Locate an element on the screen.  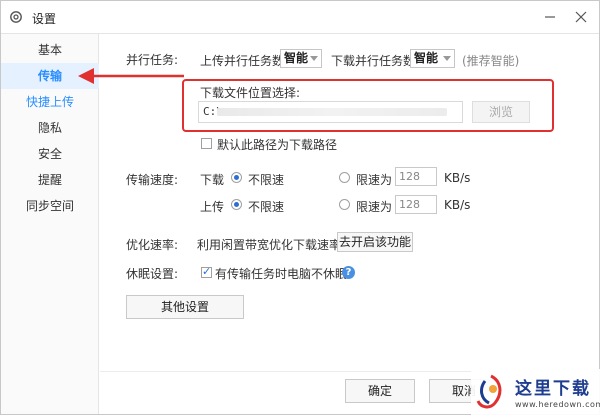
upload-speed-label: 上传 is located at coordinates (212, 207).